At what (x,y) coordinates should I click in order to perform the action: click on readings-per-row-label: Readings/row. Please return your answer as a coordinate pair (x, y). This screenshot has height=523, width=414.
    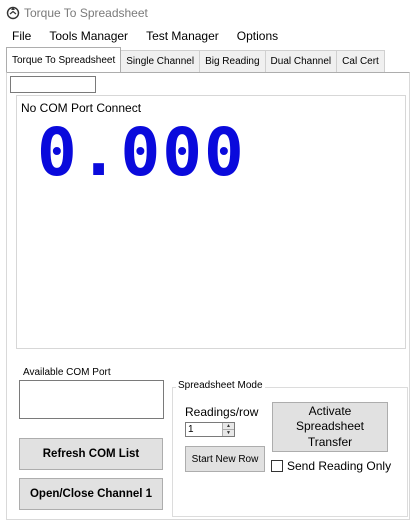
    Looking at the image, I should click on (222, 412).